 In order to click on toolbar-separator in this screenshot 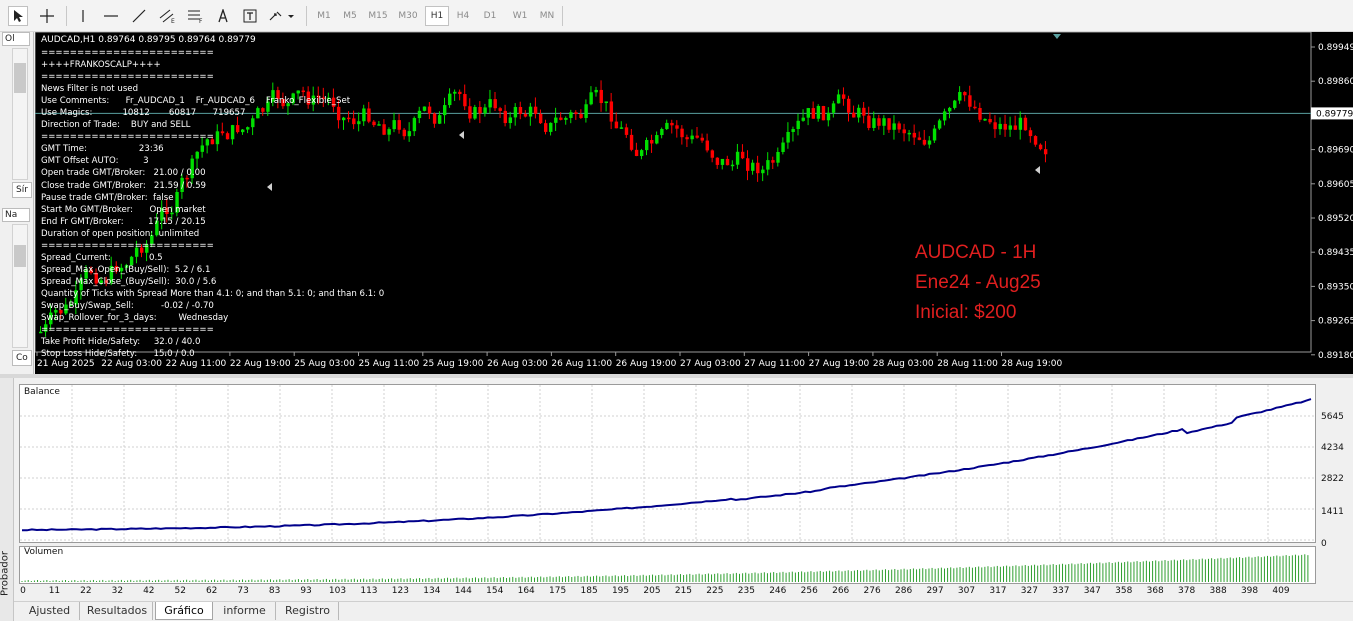, I will do `click(306, 16)`.